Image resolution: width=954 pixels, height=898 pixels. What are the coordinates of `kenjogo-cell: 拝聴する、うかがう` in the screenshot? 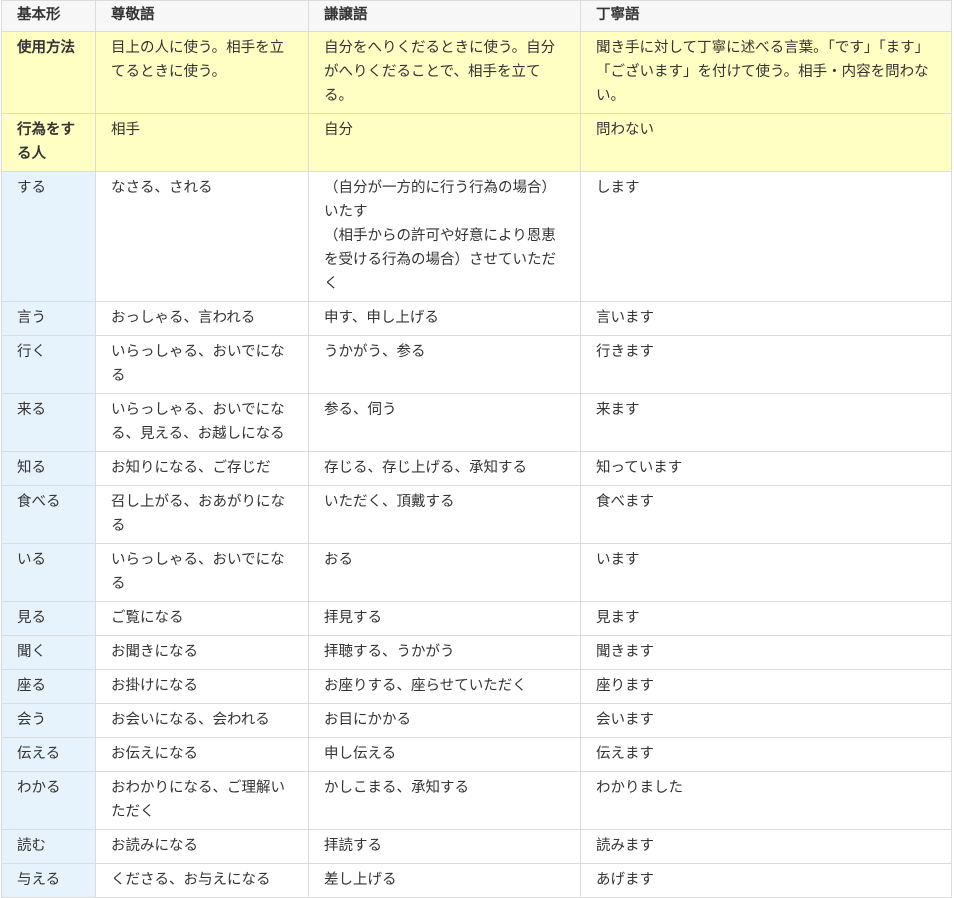 It's located at (444, 652).